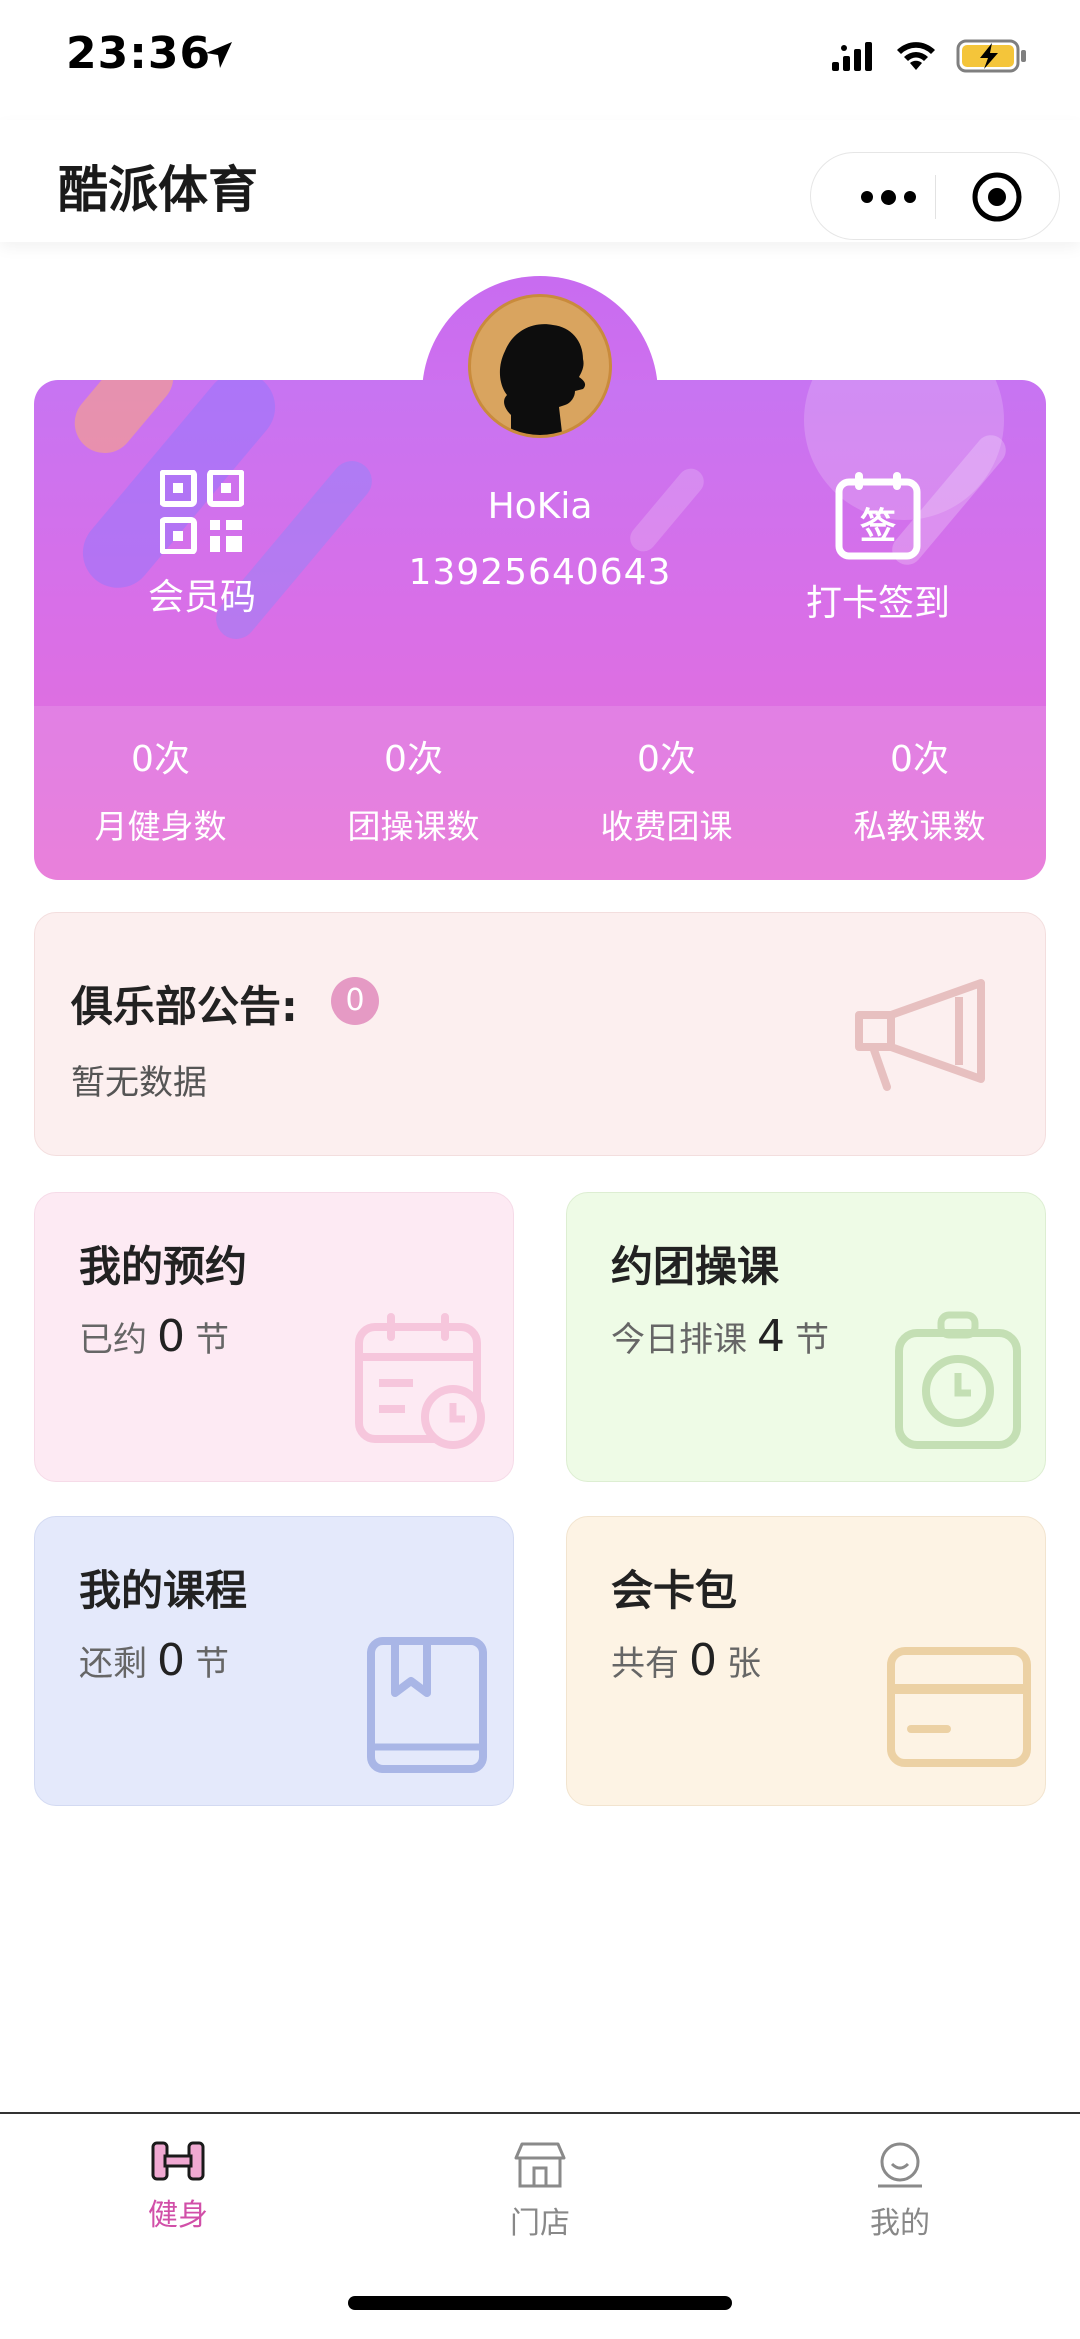 This screenshot has width=1080, height=2339. I want to click on capsule-divider, so click(935, 197).